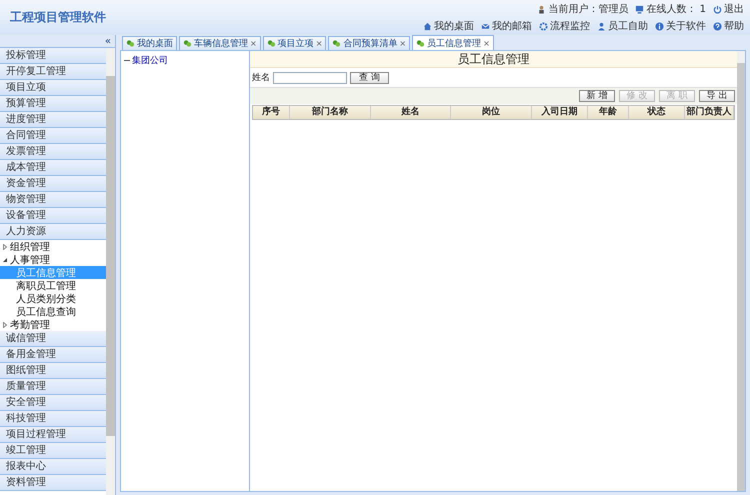 This screenshot has width=750, height=495. I want to click on person-icon, so click(601, 26).